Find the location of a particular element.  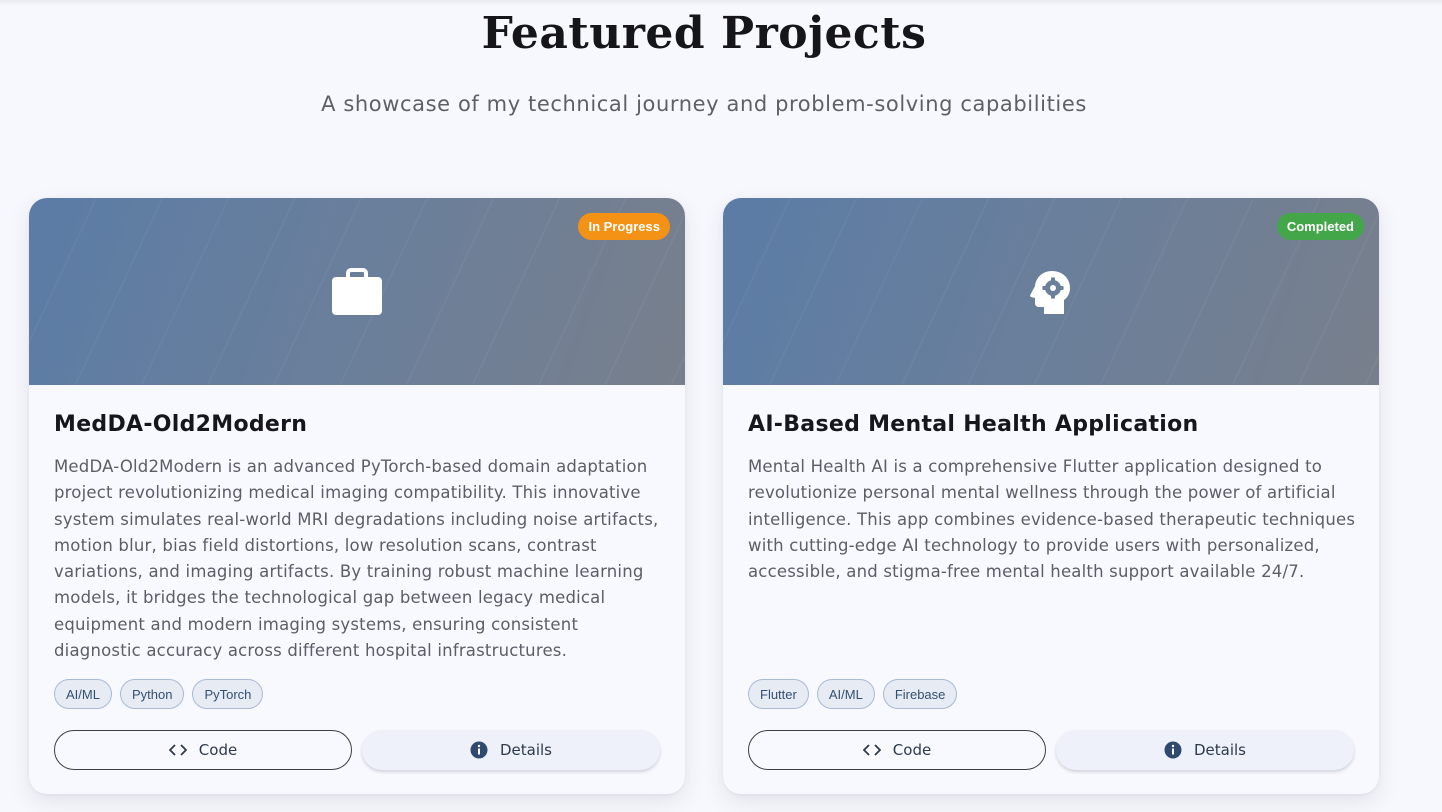

page-title: Featured Projects is located at coordinates (704, 33).